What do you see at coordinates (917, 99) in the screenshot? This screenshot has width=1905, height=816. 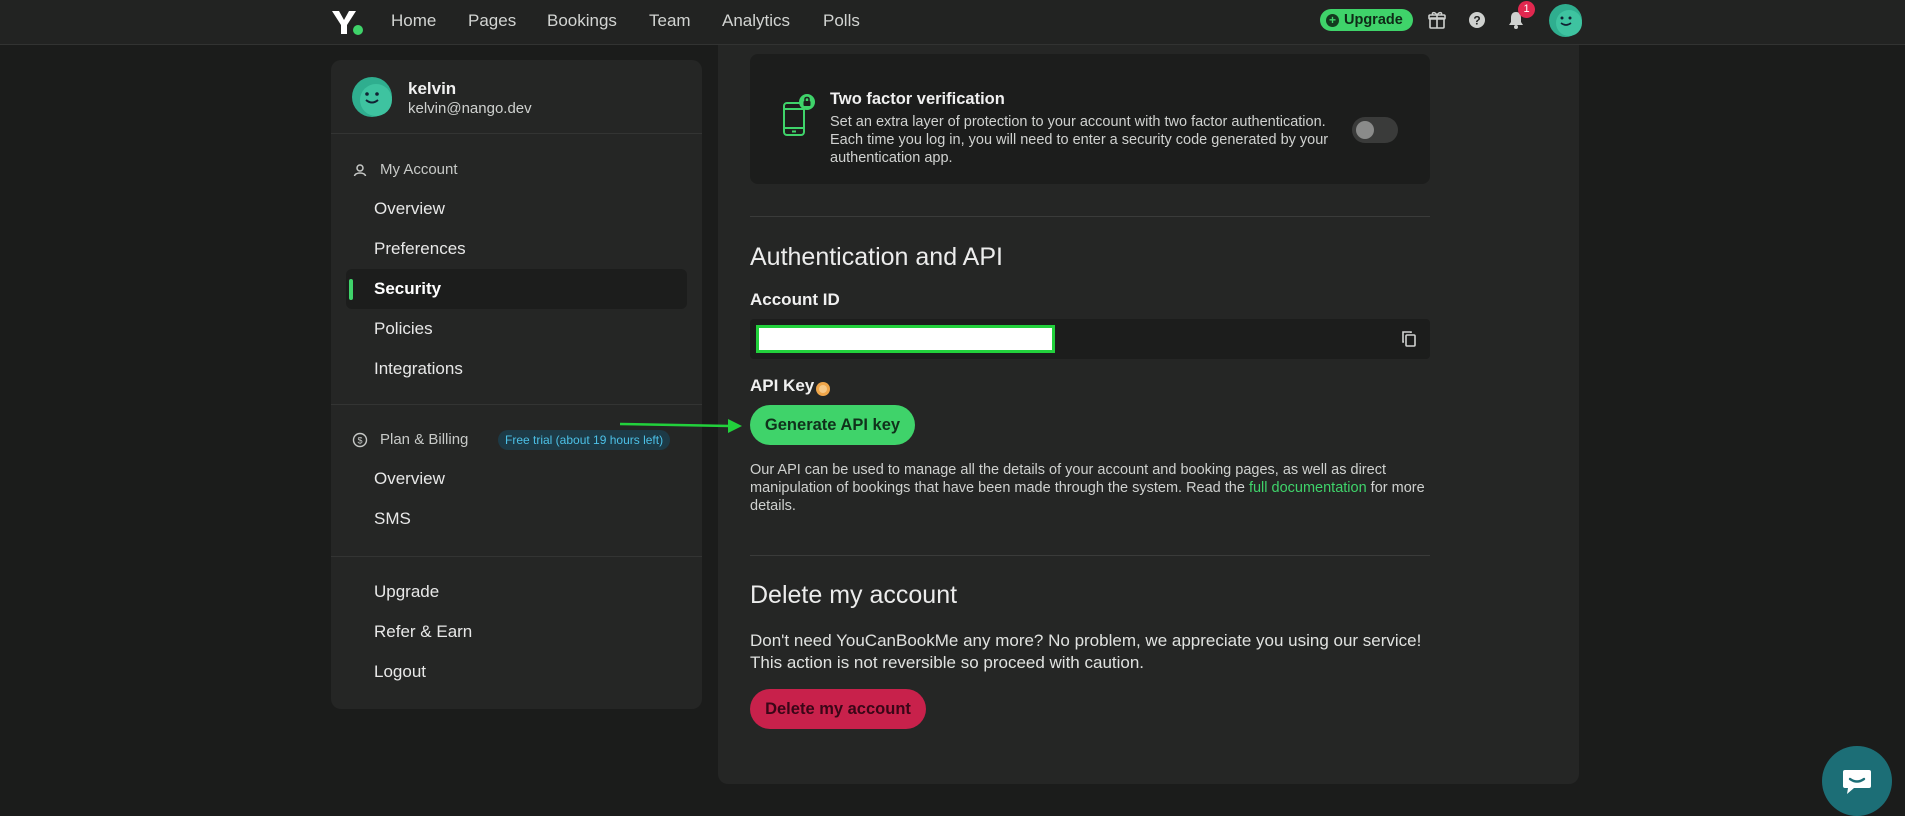 I see `two-factor-title: Two factor verification` at bounding box center [917, 99].